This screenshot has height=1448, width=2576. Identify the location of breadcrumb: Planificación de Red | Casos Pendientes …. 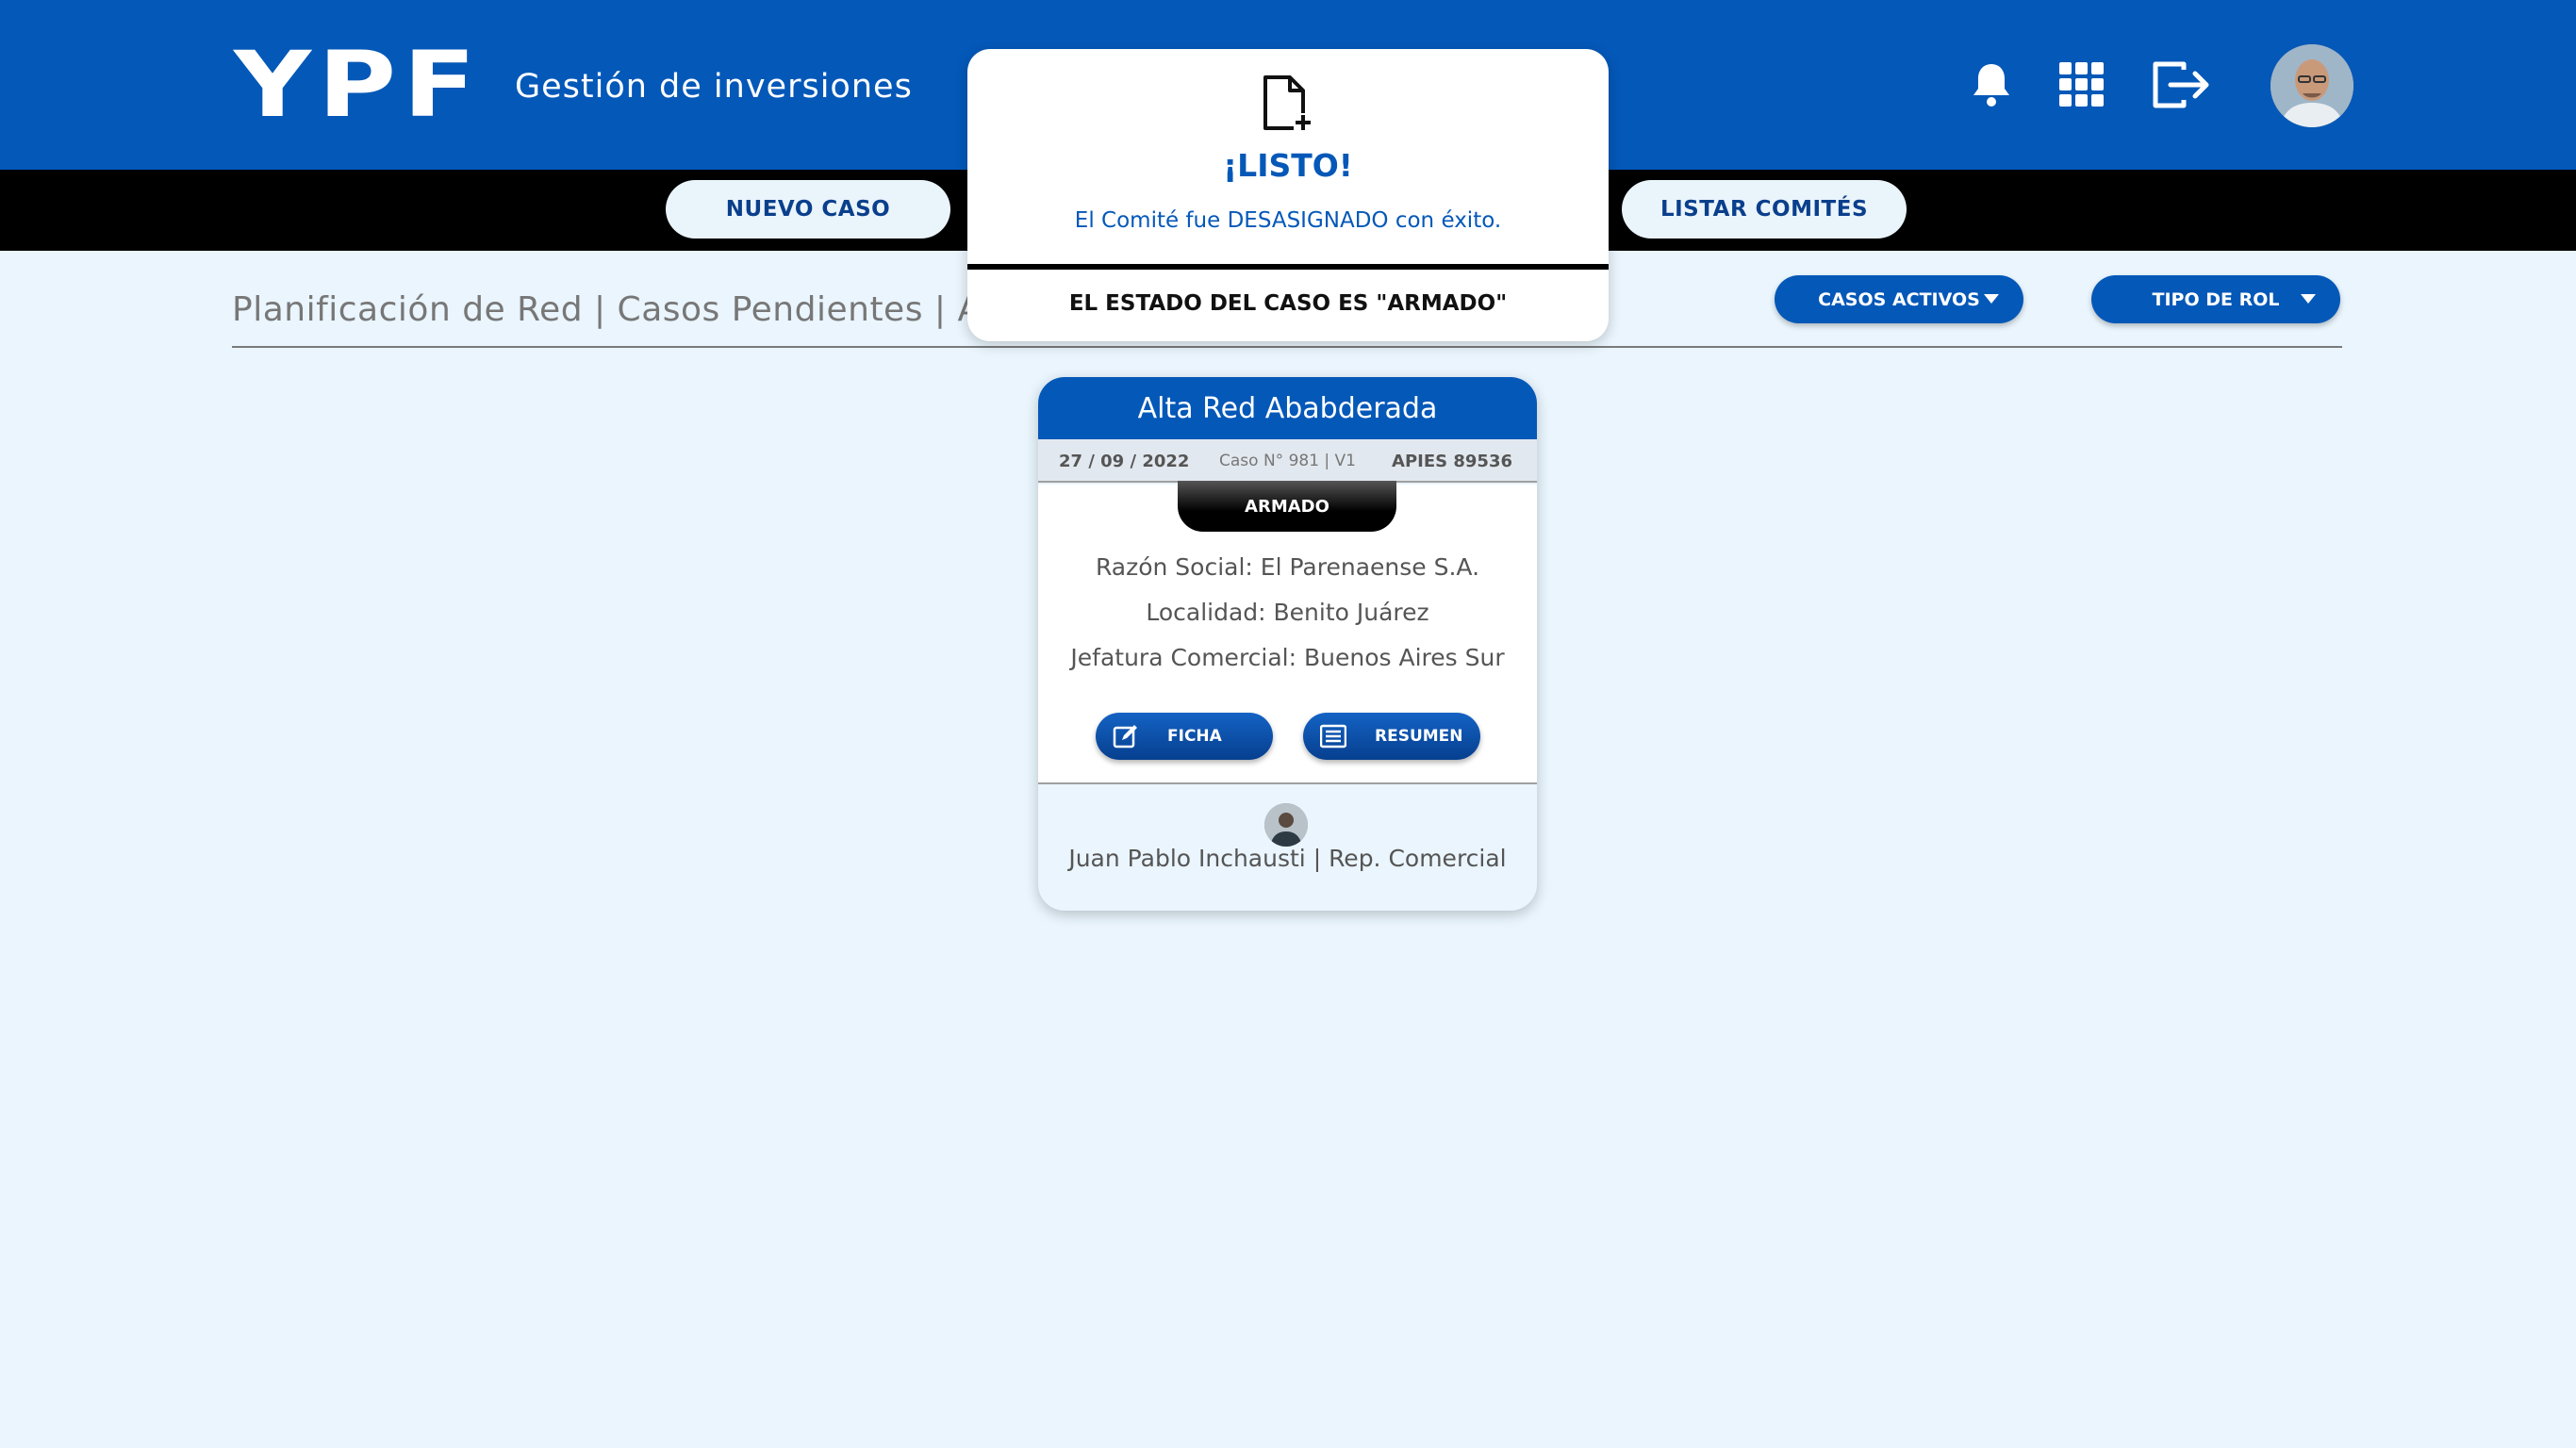
(663, 309).